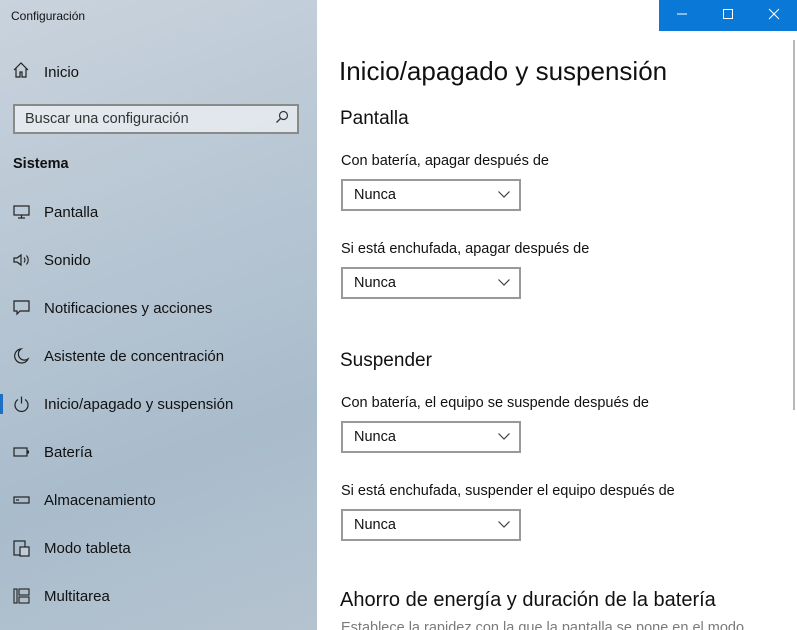 Image resolution: width=797 pixels, height=630 pixels. I want to click on sidebar-item-modo-tableta: Modo tableta, so click(158, 548).